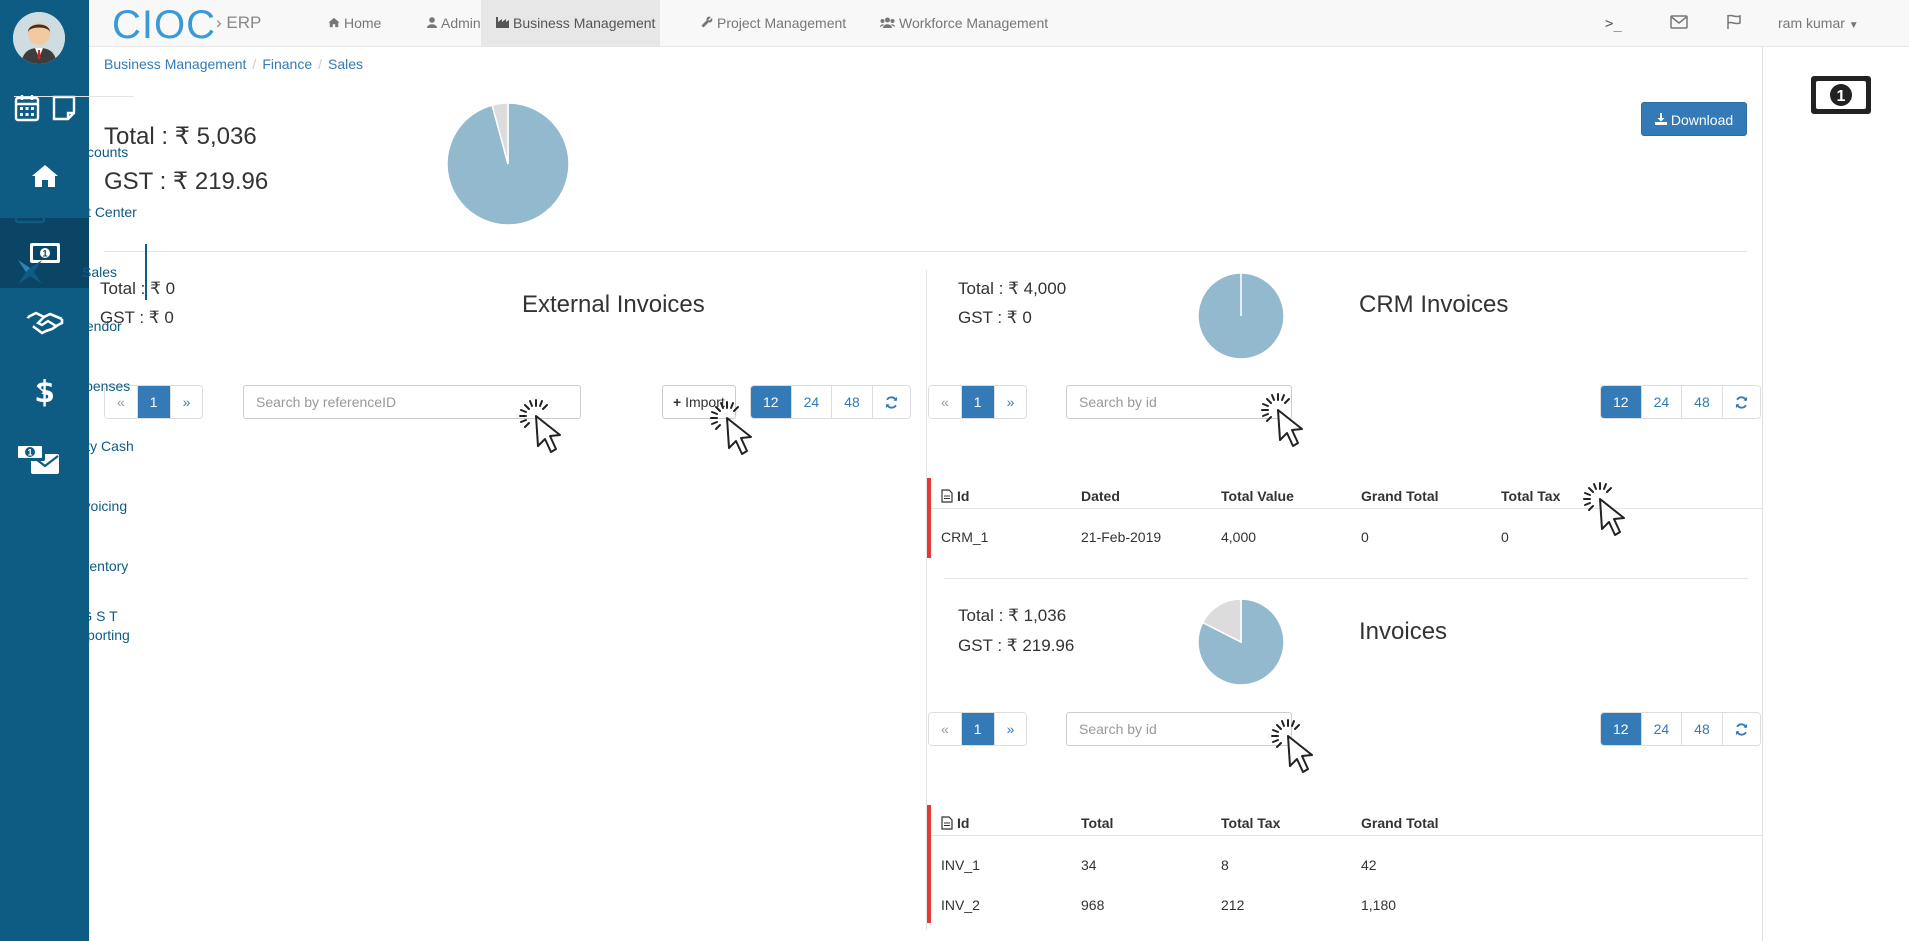 This screenshot has height=941, width=1909. I want to click on rightbar-item-invoicing: Invoicing, so click(73, 512).